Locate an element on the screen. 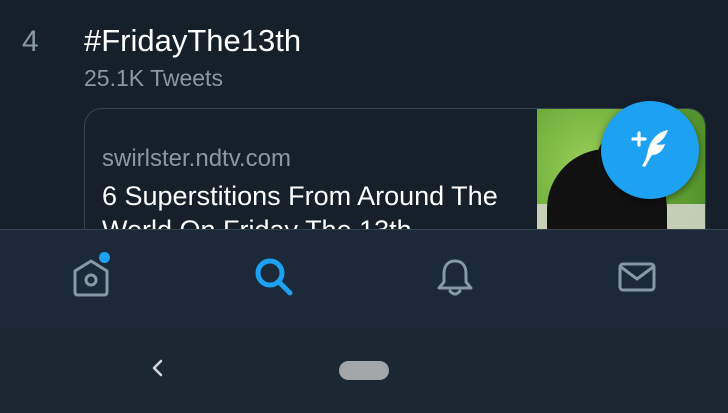 The height and width of the screenshot is (413, 728). system-home-pill is located at coordinates (364, 370).